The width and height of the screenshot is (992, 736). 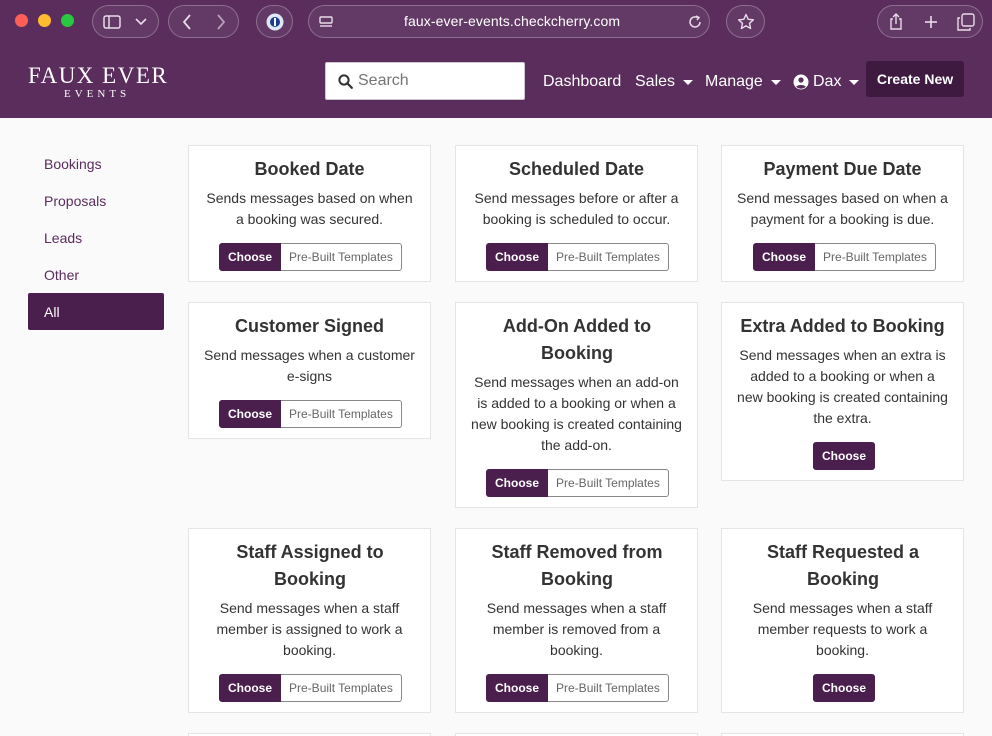 What do you see at coordinates (655, 81) in the screenshot?
I see `nav-sales-label: Sales` at bounding box center [655, 81].